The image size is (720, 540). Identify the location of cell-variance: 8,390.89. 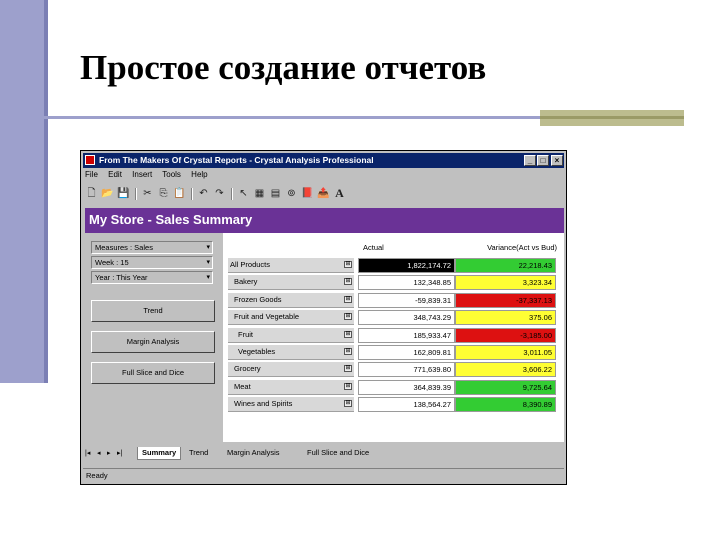
(505, 405).